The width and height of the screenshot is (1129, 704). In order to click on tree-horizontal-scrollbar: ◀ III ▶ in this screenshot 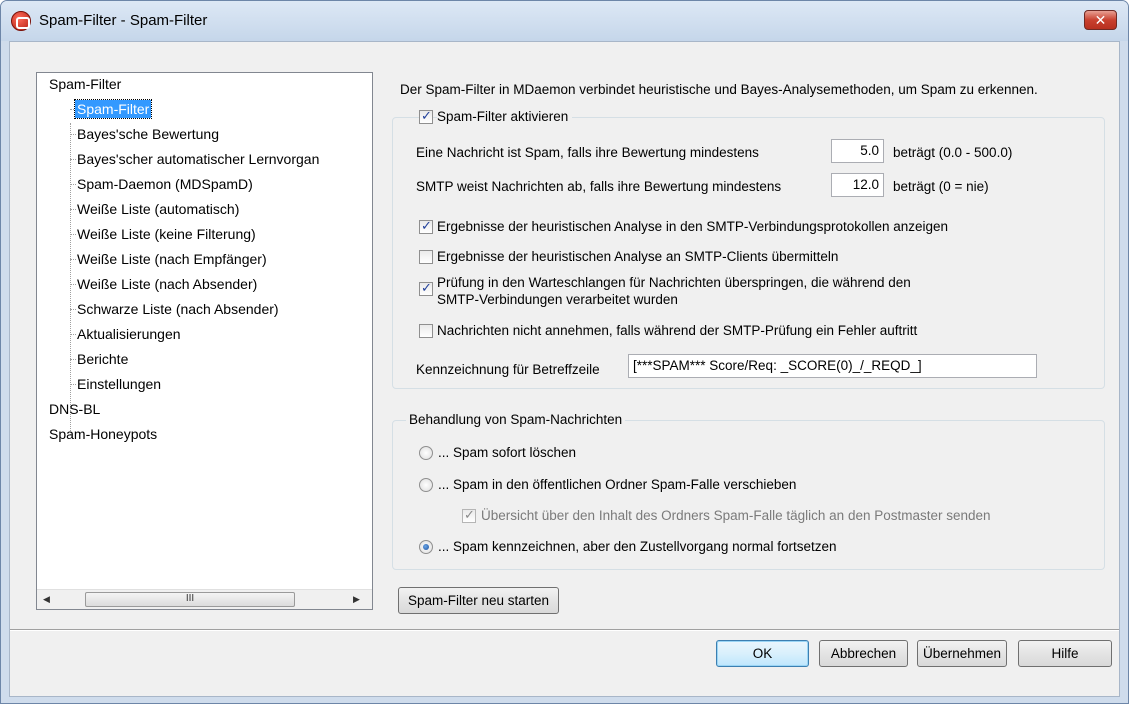, I will do `click(204, 599)`.